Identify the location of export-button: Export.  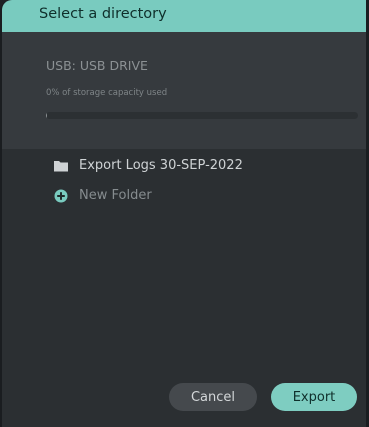
(314, 397).